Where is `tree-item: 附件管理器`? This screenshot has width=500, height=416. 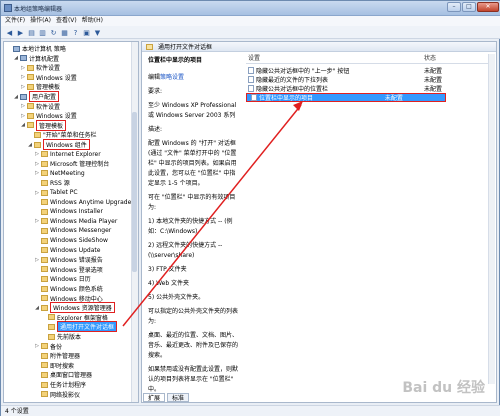 tree-item: 附件管理器 is located at coordinates (57, 355).